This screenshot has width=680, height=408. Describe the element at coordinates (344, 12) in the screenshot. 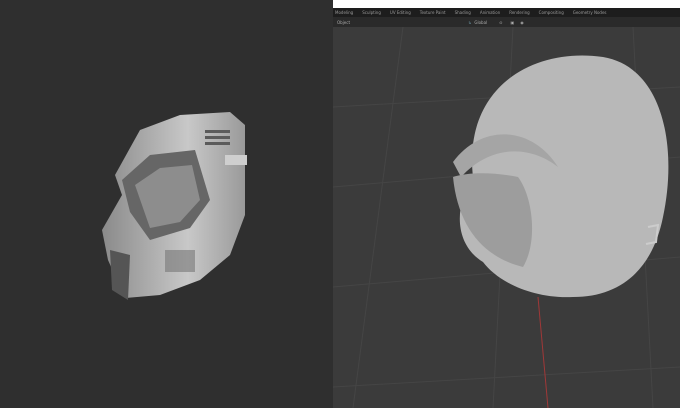

I see `tab-modeling: Modeling` at that location.